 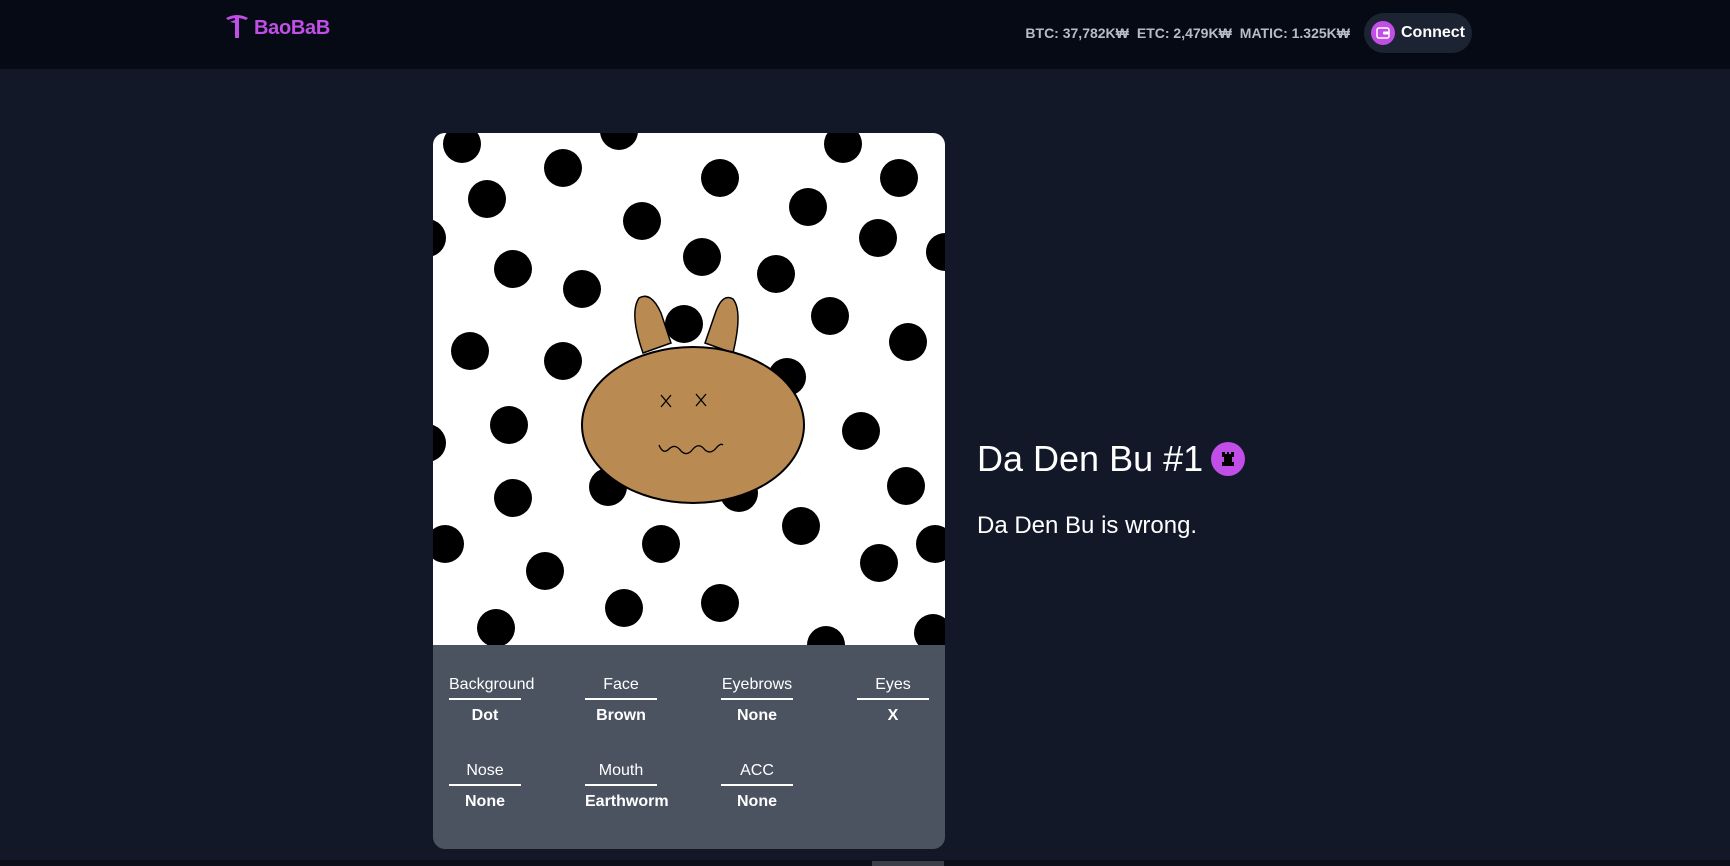 I want to click on brand-name: BaoBaB, so click(x=292, y=28).